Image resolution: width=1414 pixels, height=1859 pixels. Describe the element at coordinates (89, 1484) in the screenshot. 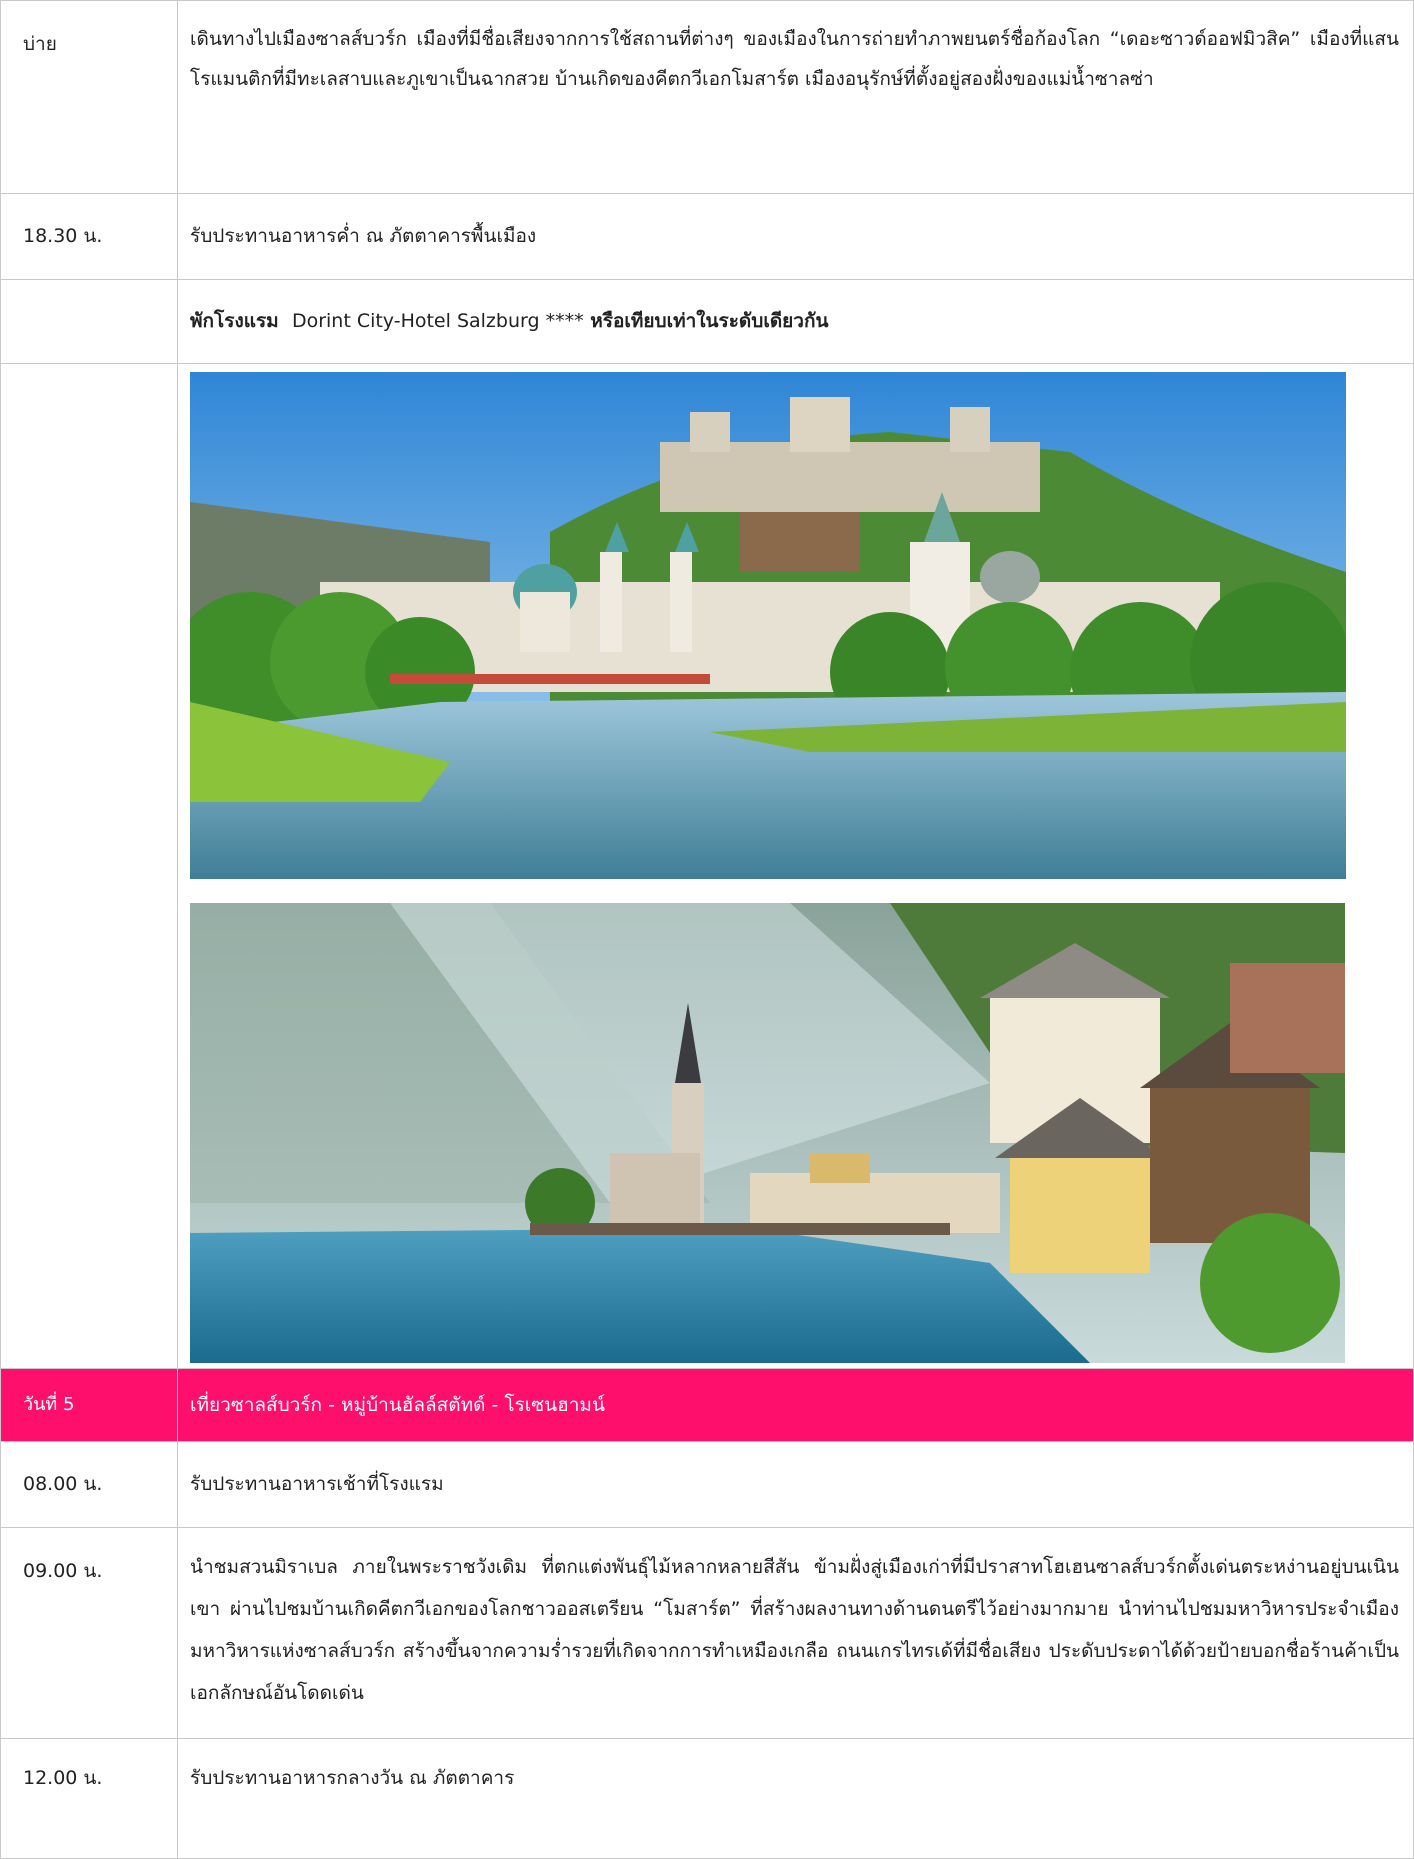

I see `time-cell: 08.00 น.` at that location.